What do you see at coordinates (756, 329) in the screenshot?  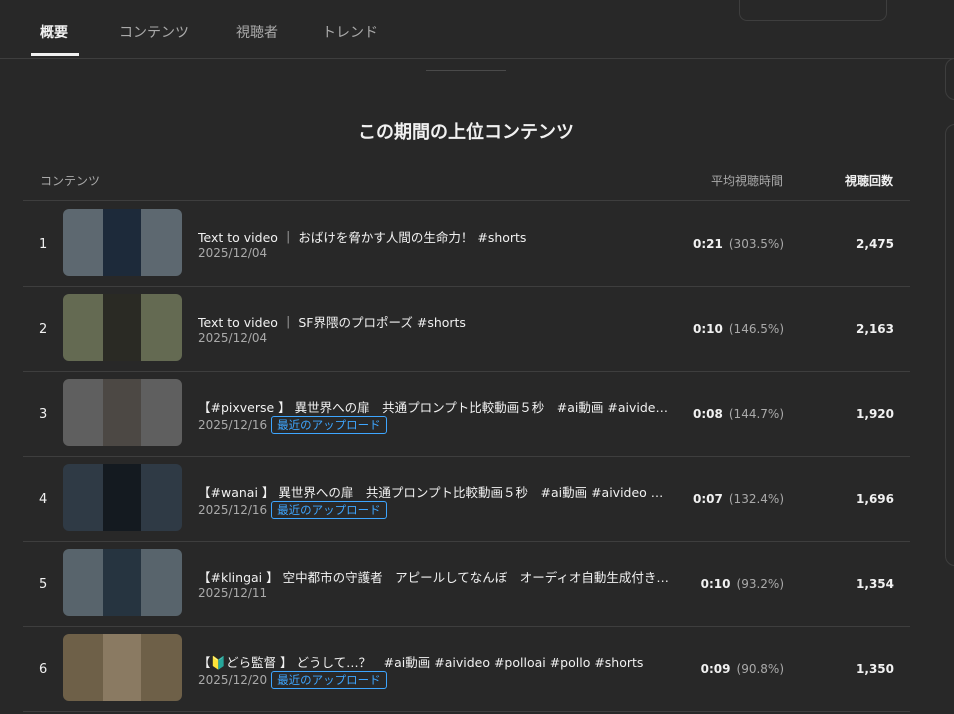 I see `avg-watch-percent: (146.5%)` at bounding box center [756, 329].